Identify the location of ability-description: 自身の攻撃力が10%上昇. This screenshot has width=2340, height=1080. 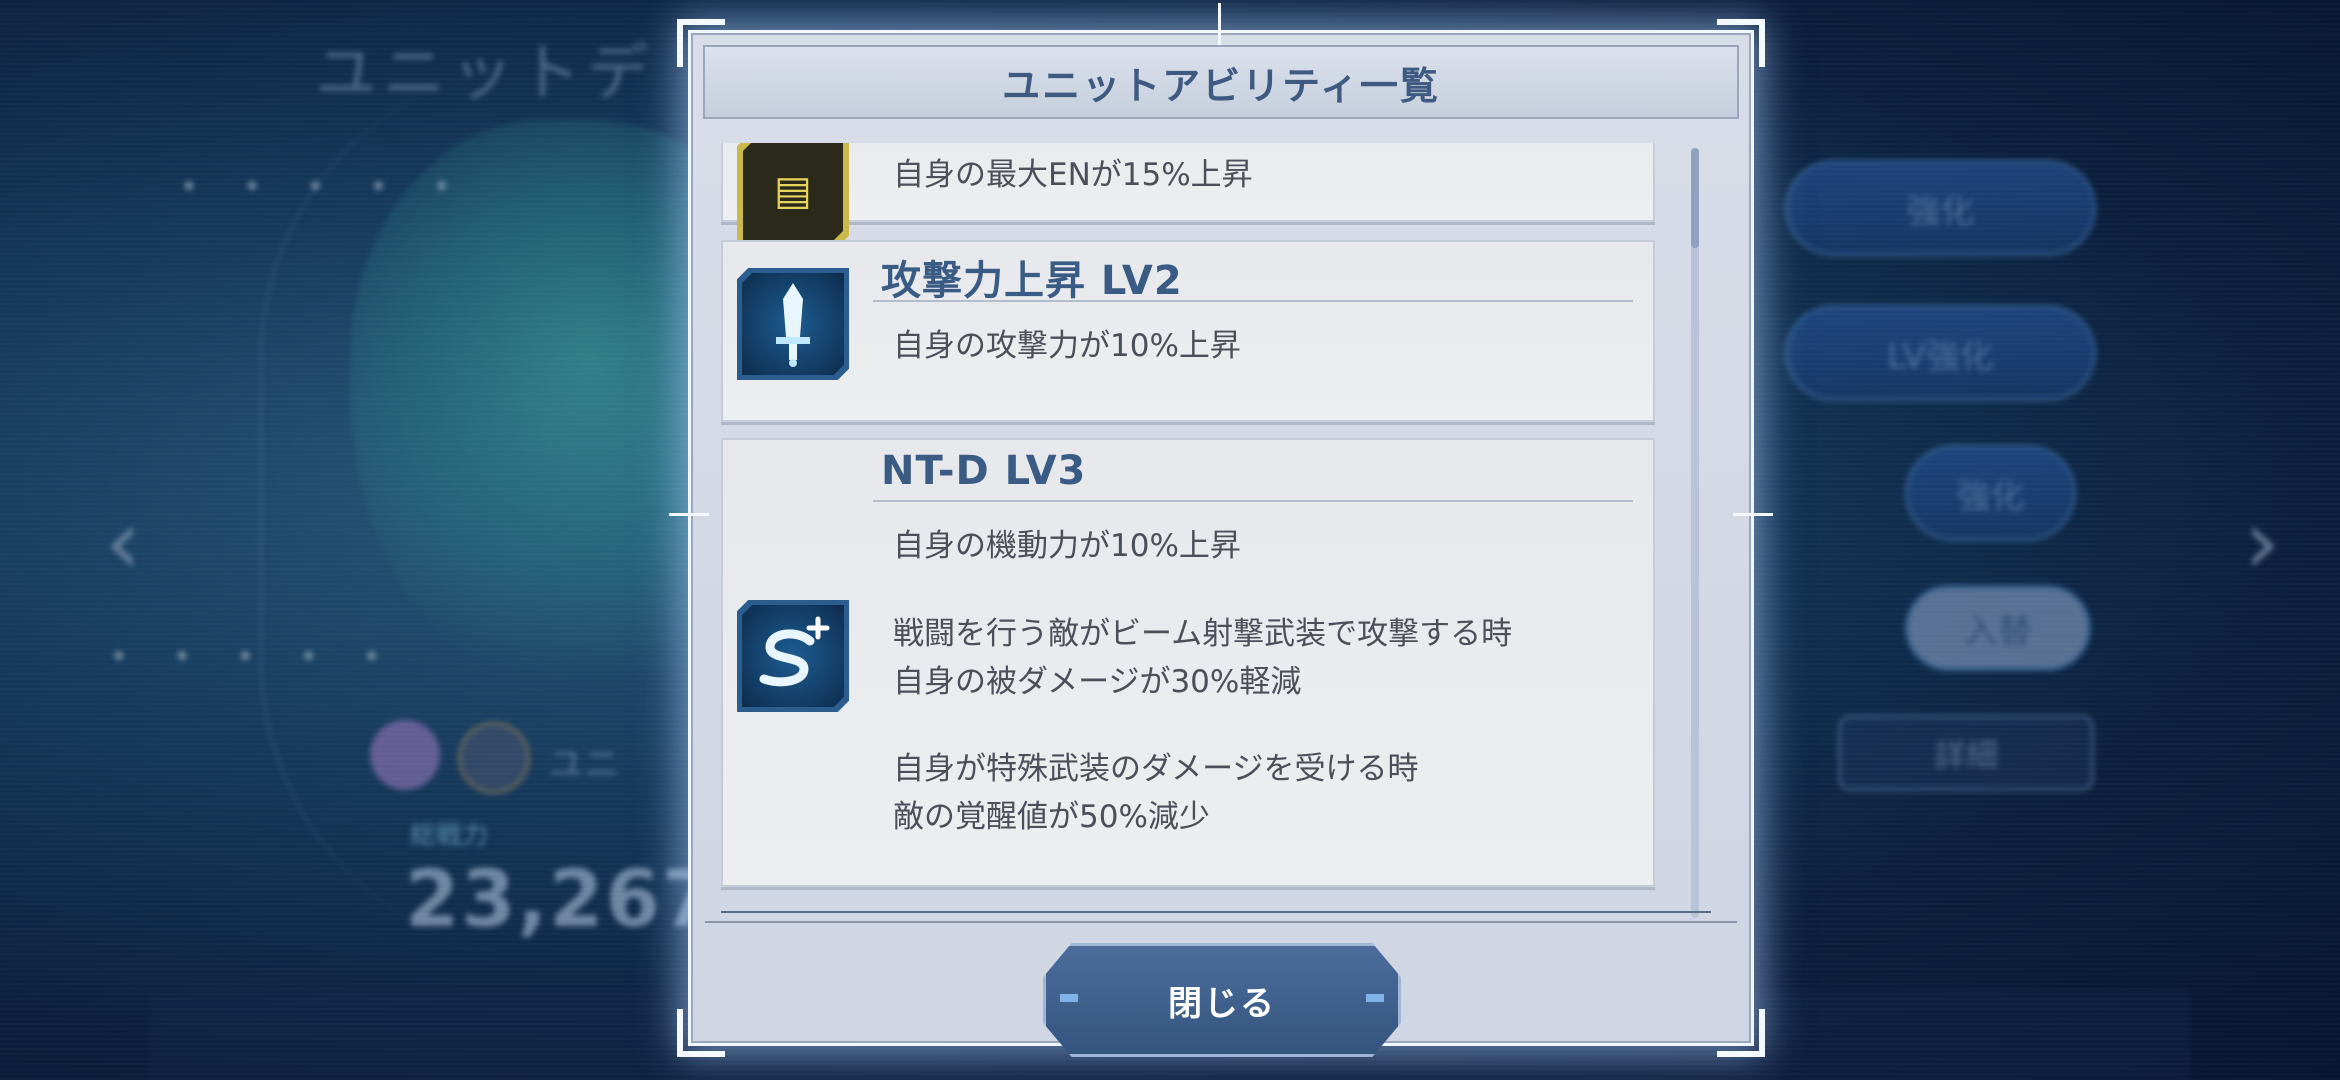
(1067, 346).